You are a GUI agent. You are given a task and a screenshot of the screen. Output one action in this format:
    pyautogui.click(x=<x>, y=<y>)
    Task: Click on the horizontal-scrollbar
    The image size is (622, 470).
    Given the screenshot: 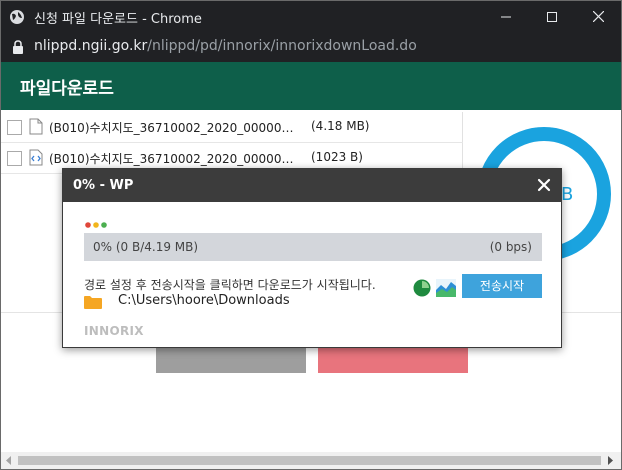 What is the action you would take?
    pyautogui.click(x=311, y=460)
    